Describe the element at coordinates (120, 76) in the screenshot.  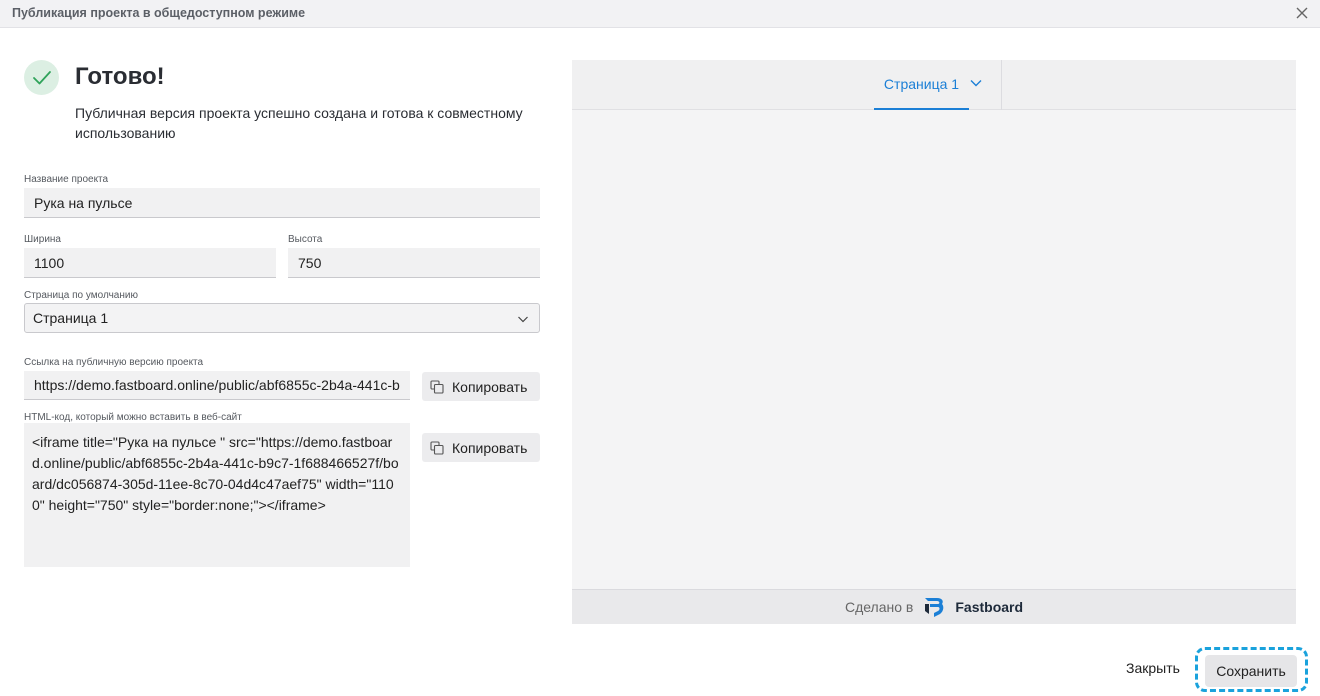
I see `status-heading: Готово!` at that location.